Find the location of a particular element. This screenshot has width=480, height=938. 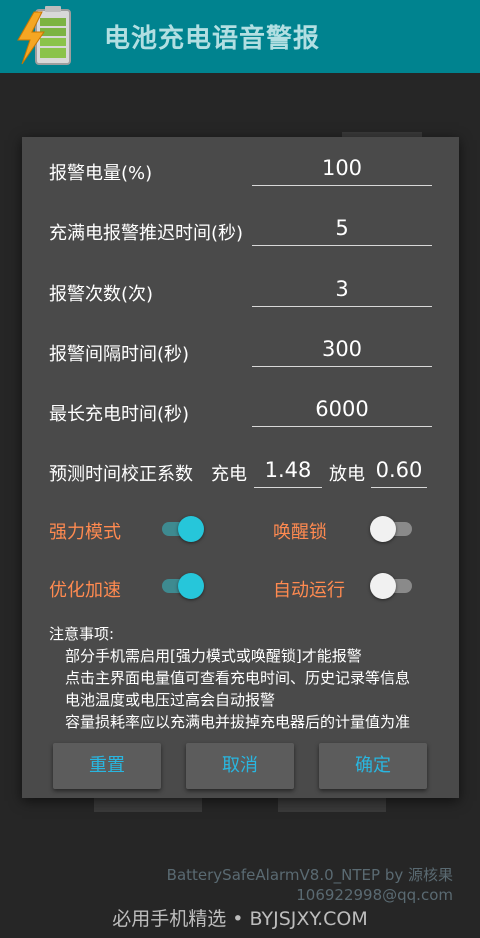

full-delay-label: 充满电报警推迟时间(秒) is located at coordinates (146, 233).